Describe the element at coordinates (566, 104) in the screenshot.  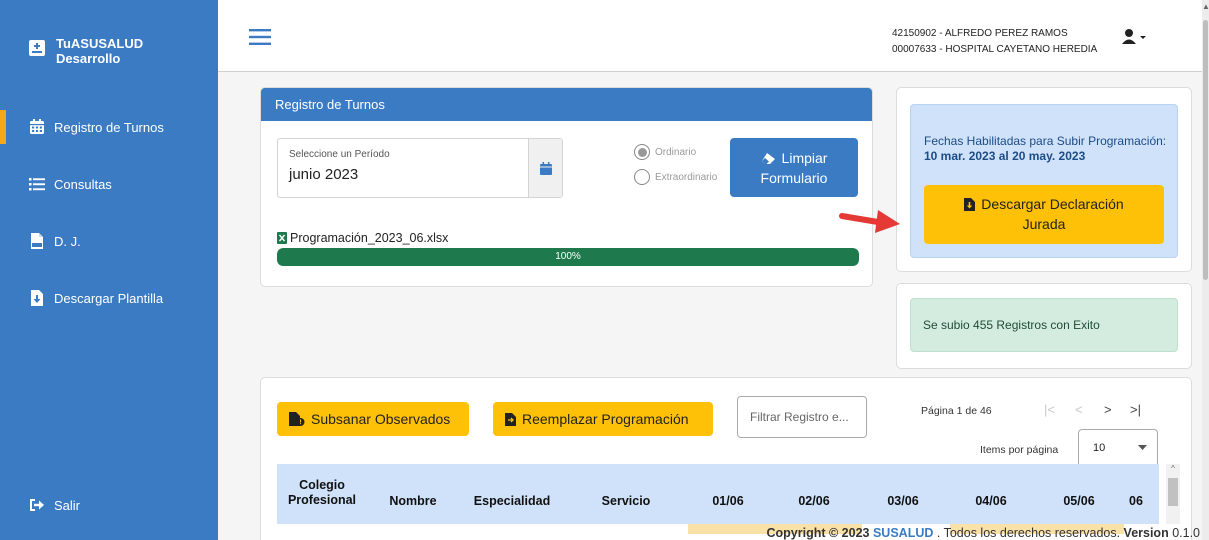
I see `card-title: Registro de Turnos` at that location.